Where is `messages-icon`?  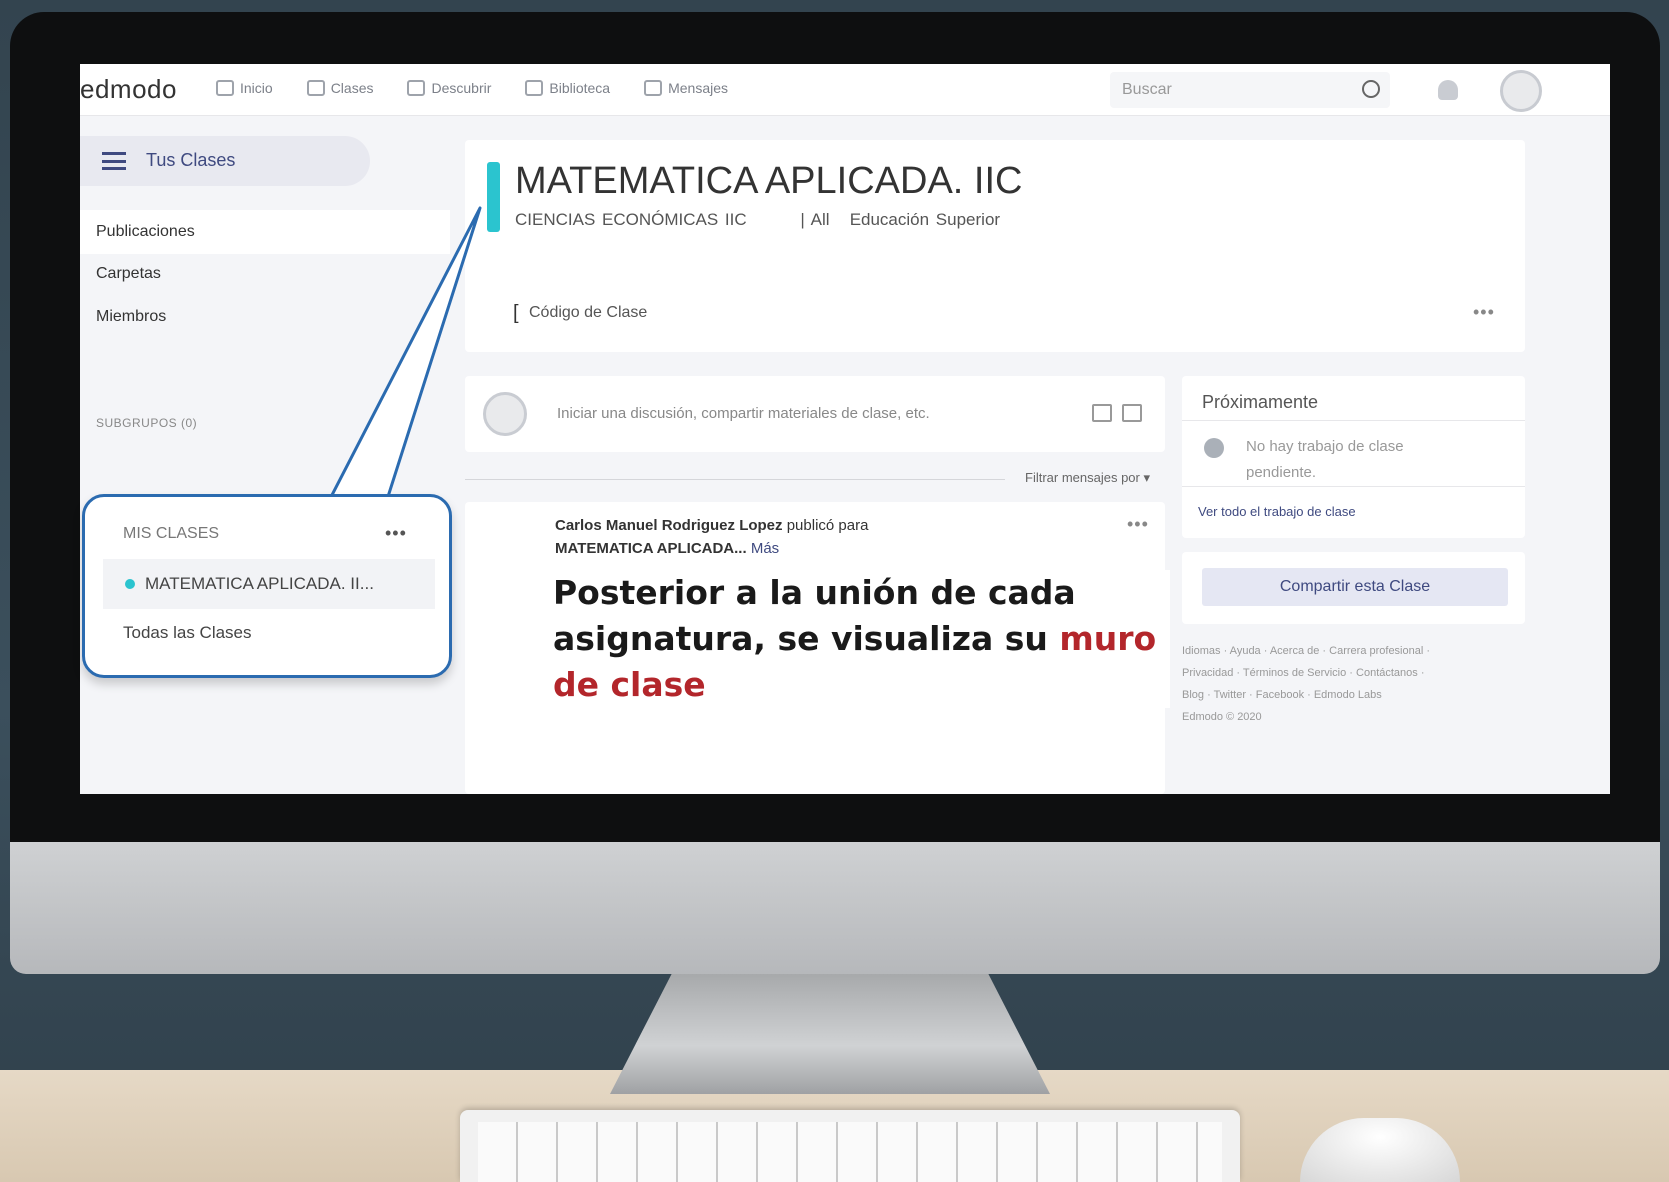
messages-icon is located at coordinates (653, 88).